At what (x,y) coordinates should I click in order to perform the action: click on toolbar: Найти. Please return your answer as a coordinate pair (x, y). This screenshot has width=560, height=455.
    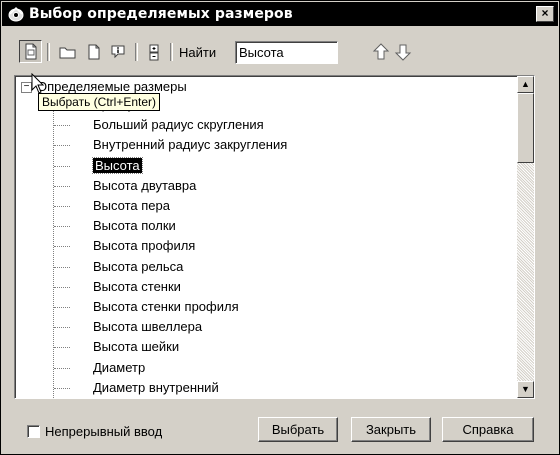
    Looking at the image, I should click on (280, 50).